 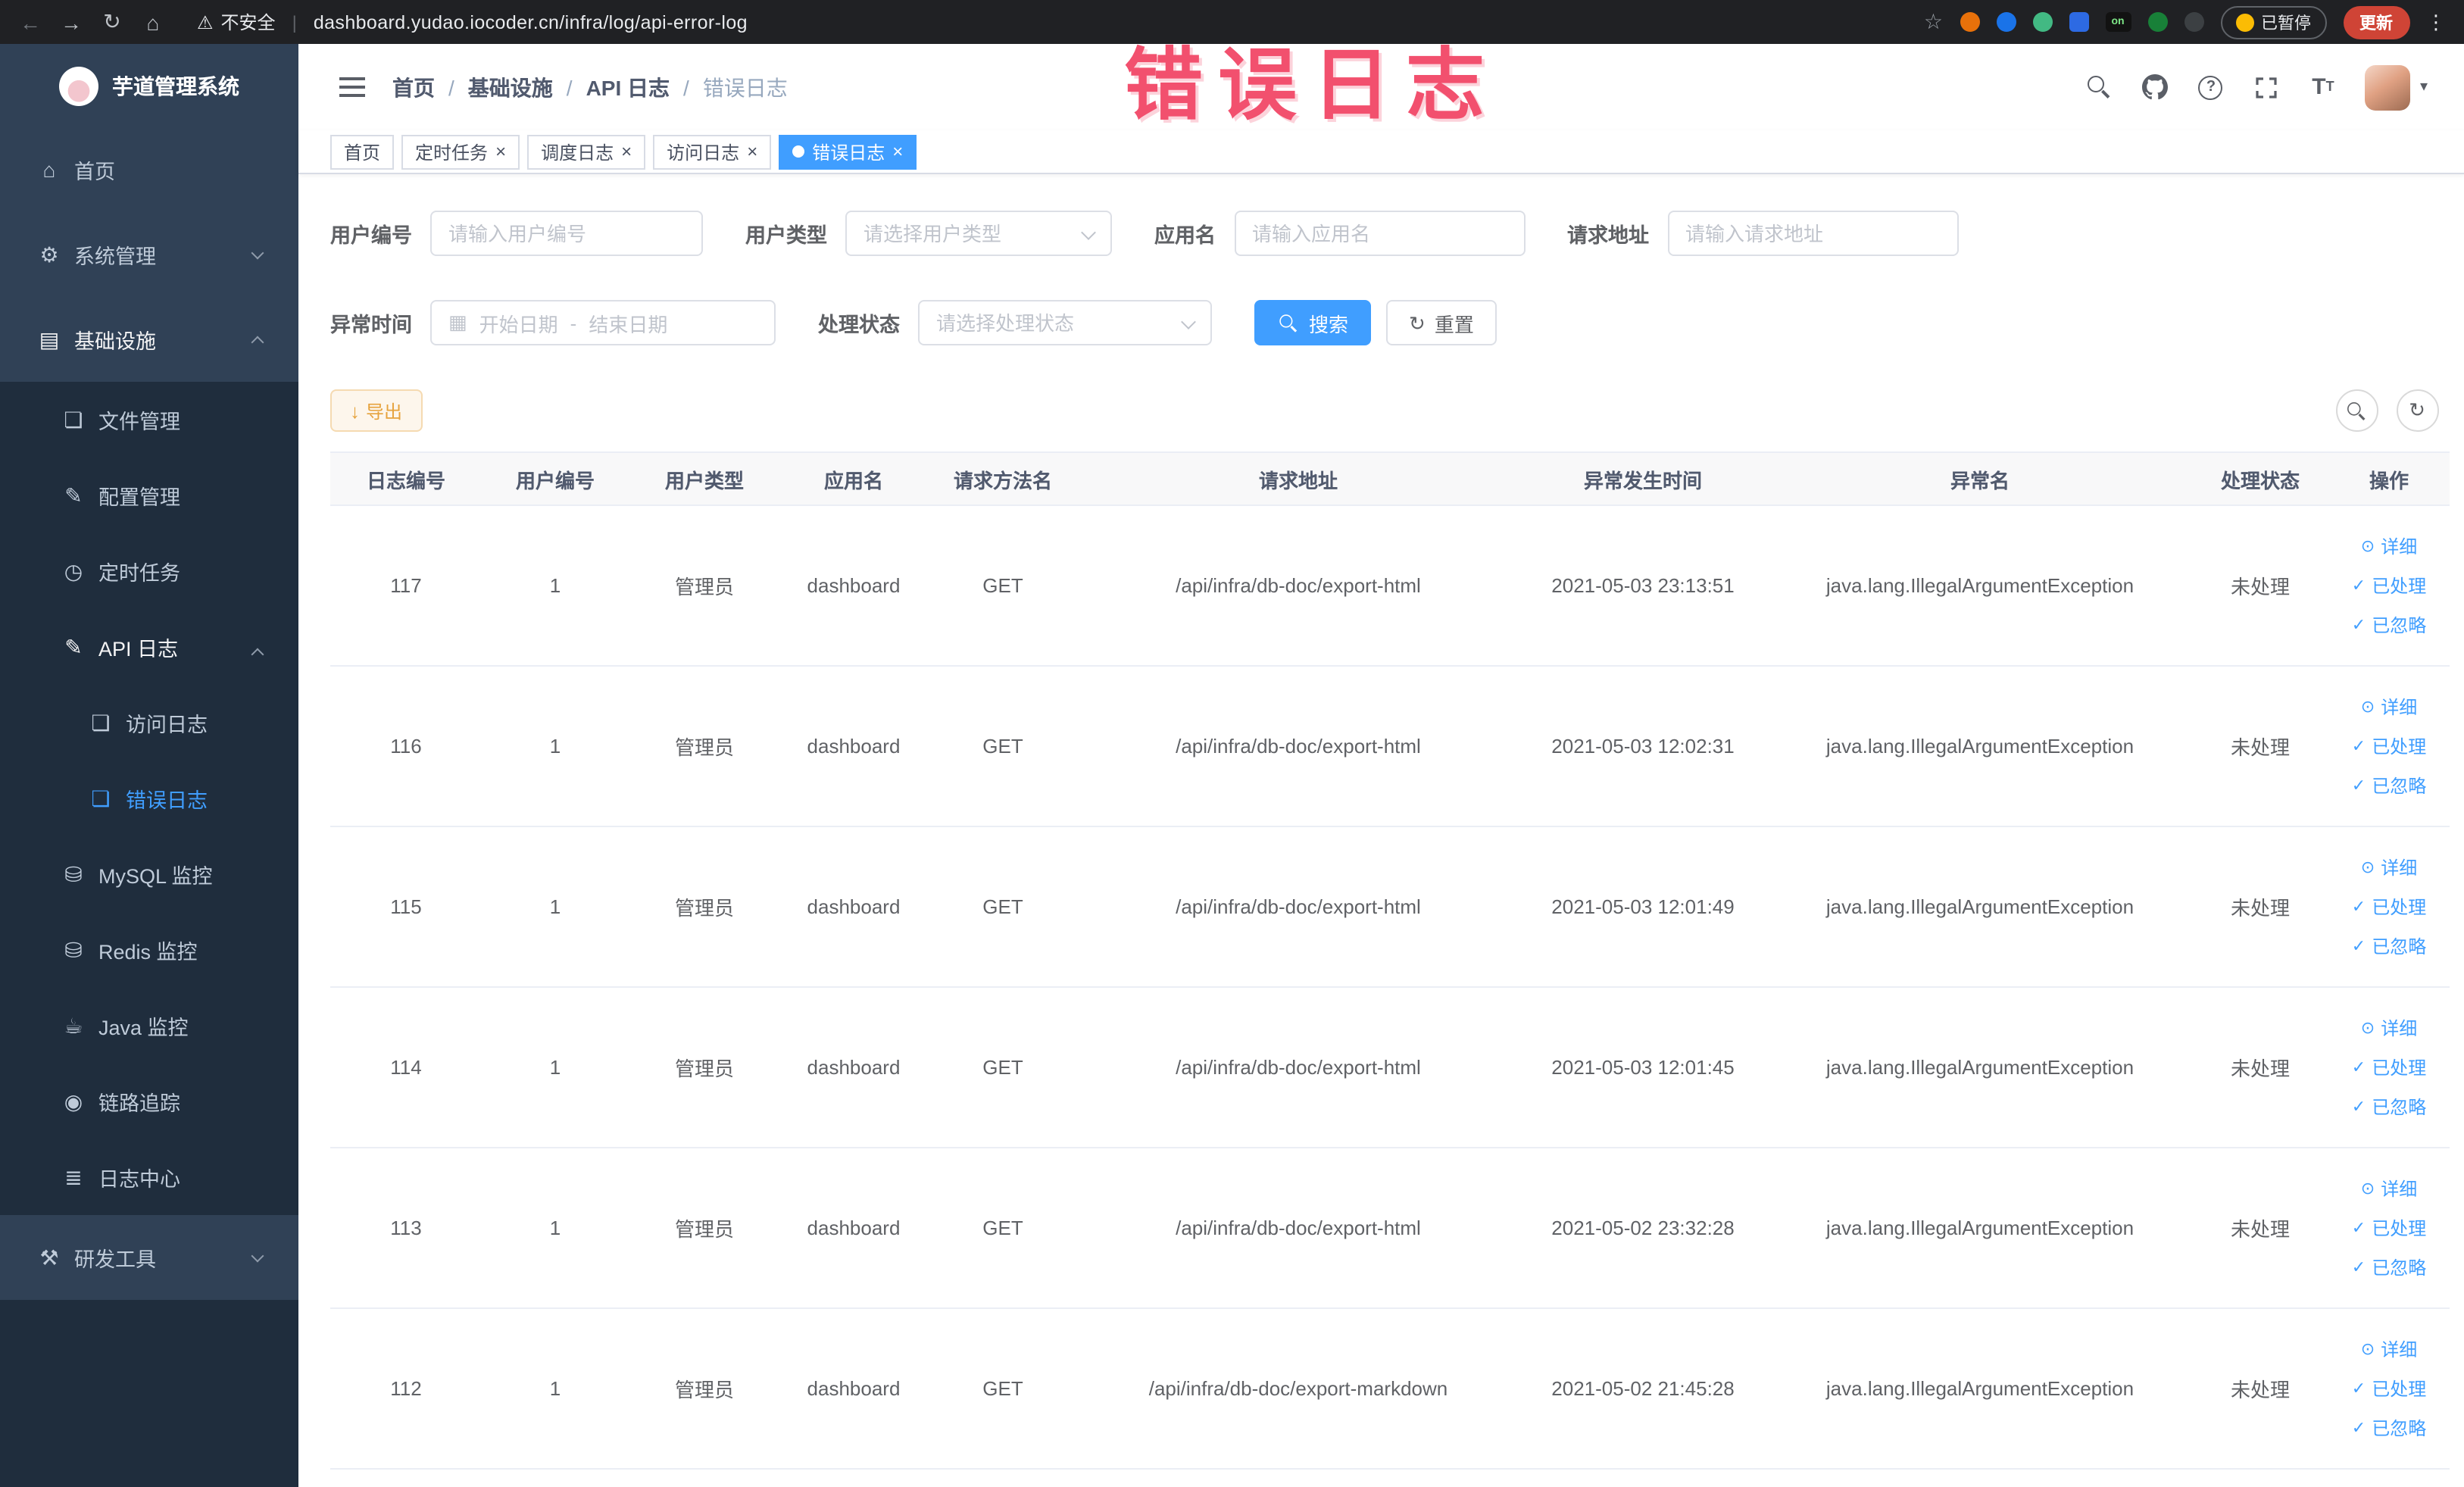 I want to click on extension-on-icon: on, so click(x=2118, y=22).